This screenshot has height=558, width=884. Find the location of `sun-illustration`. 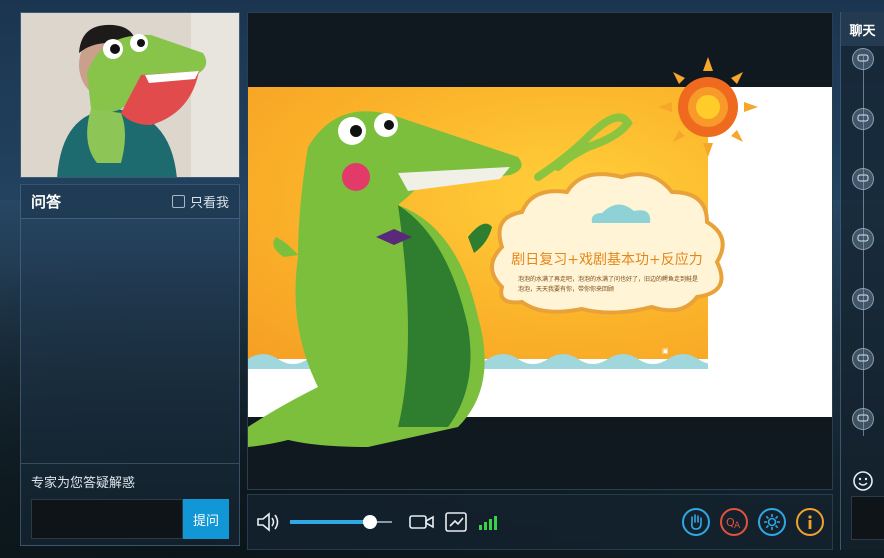

sun-illustration is located at coordinates (708, 107).